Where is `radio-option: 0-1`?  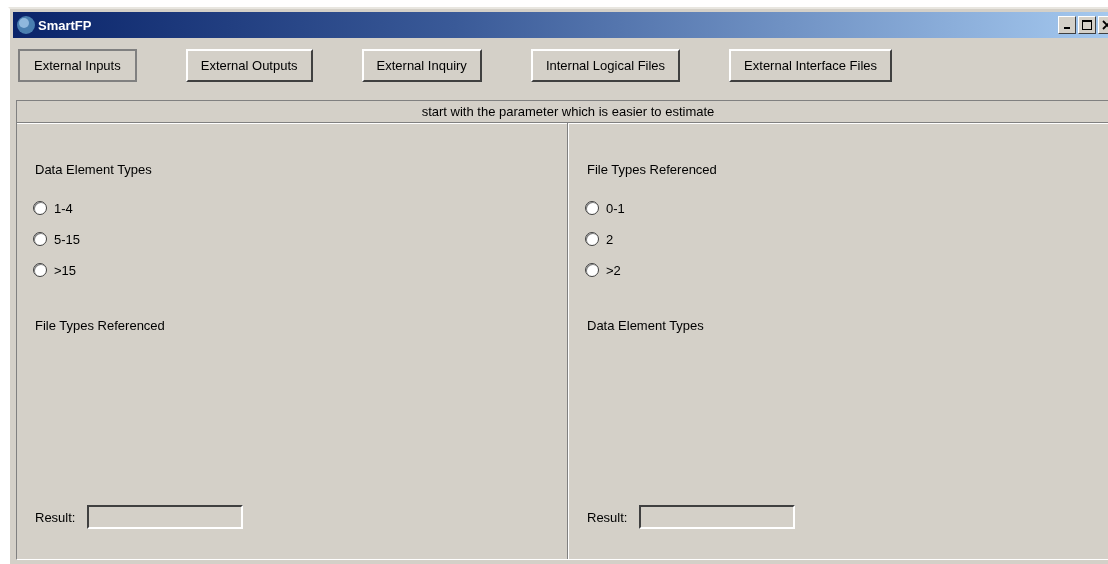
radio-option: 0-1 is located at coordinates (846, 208).